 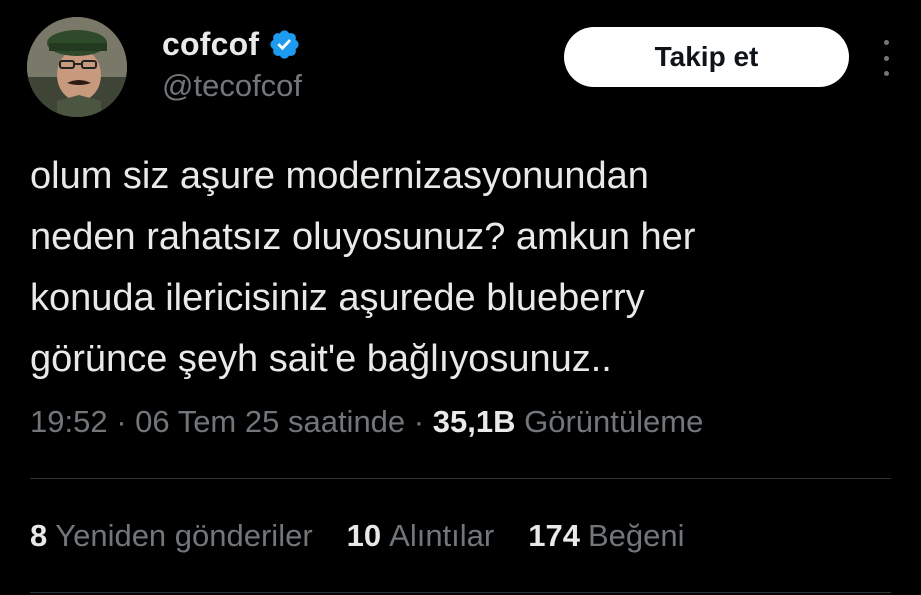 I want to click on views-count: 35,1B, so click(x=474, y=421).